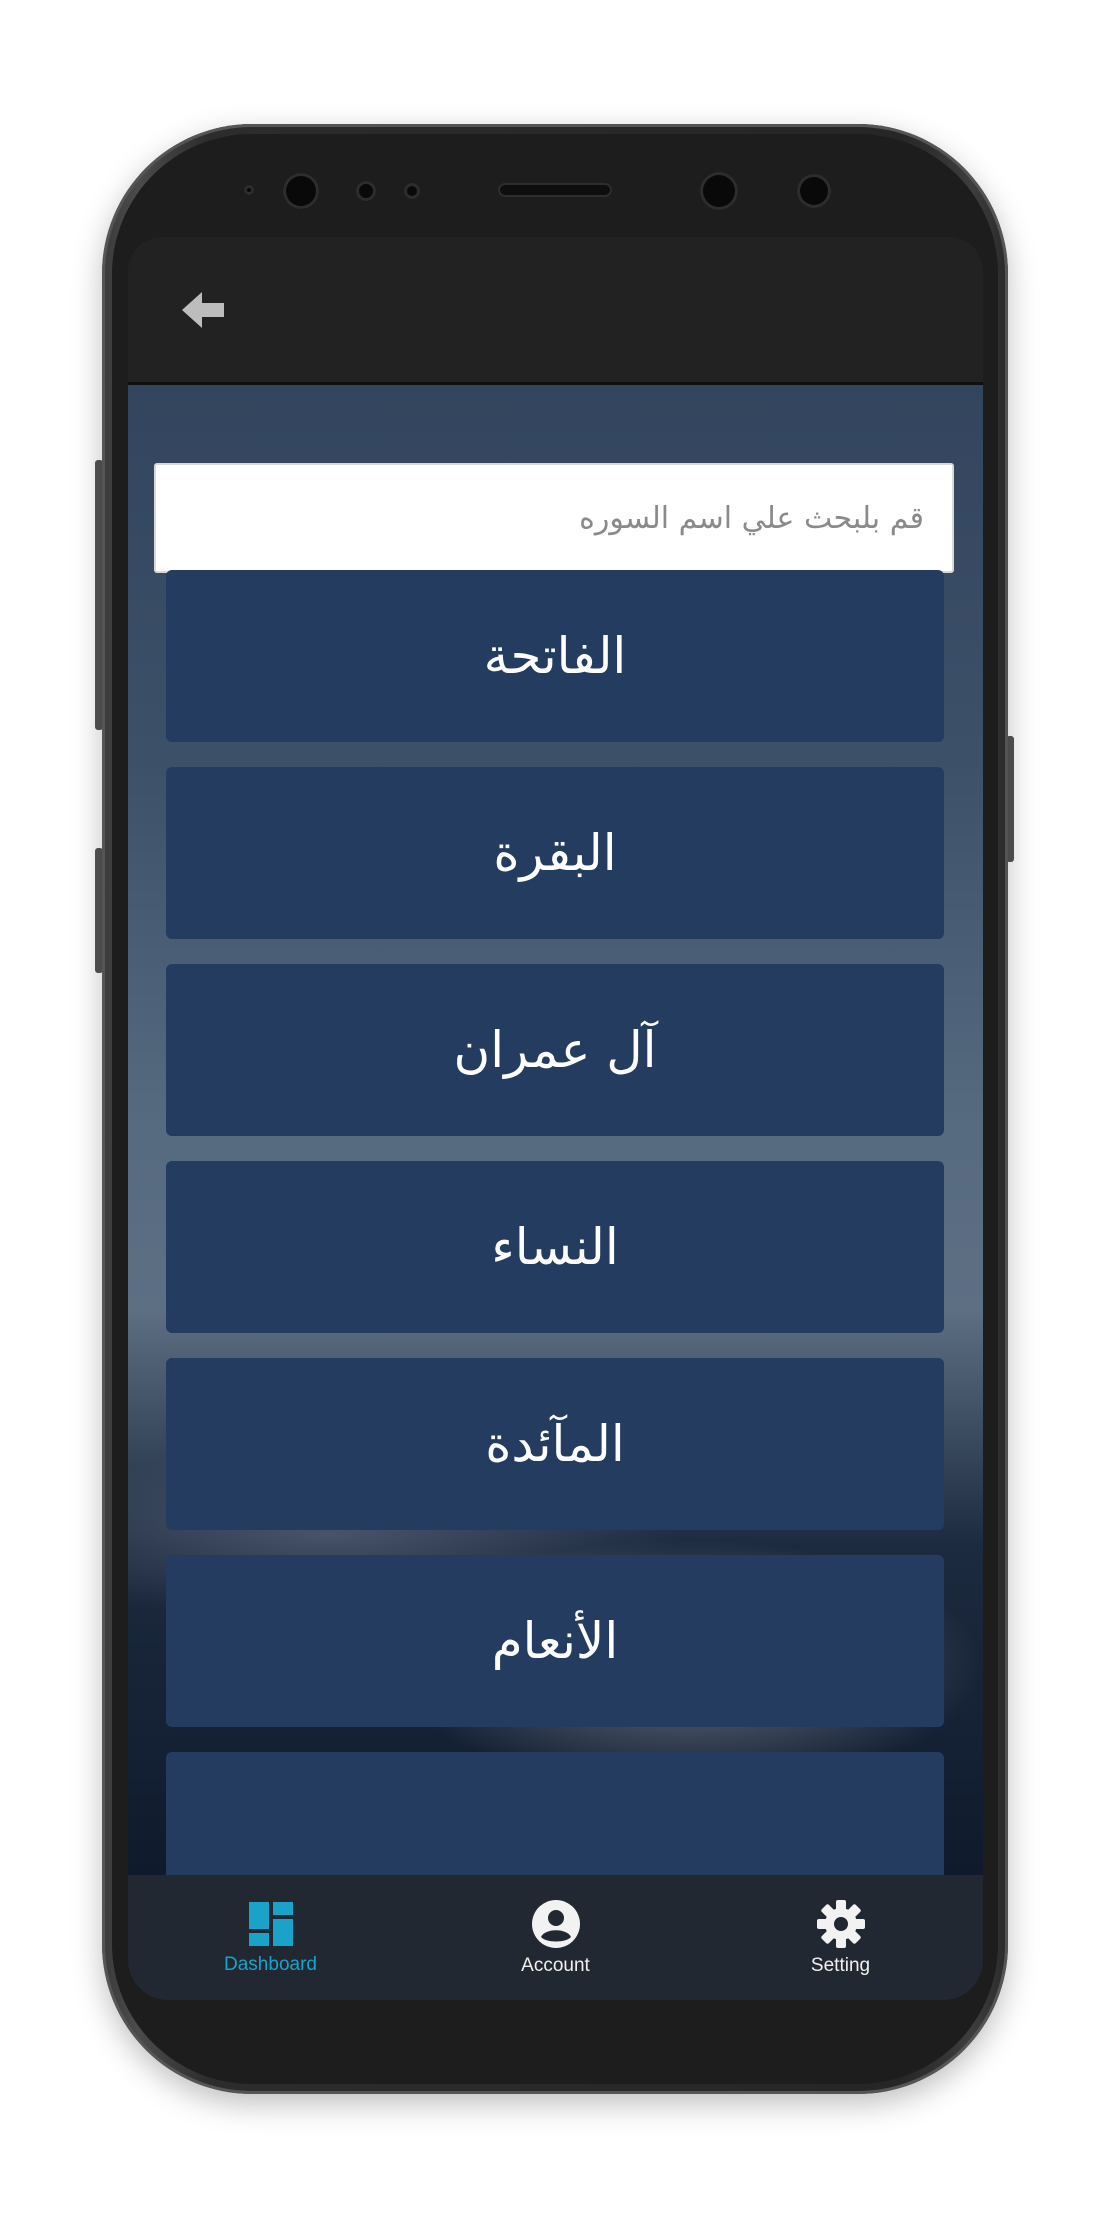 Image resolution: width=1110 pixels, height=2220 pixels. Describe the element at coordinates (555, 190) in the screenshot. I see `earpiece-speaker` at that location.